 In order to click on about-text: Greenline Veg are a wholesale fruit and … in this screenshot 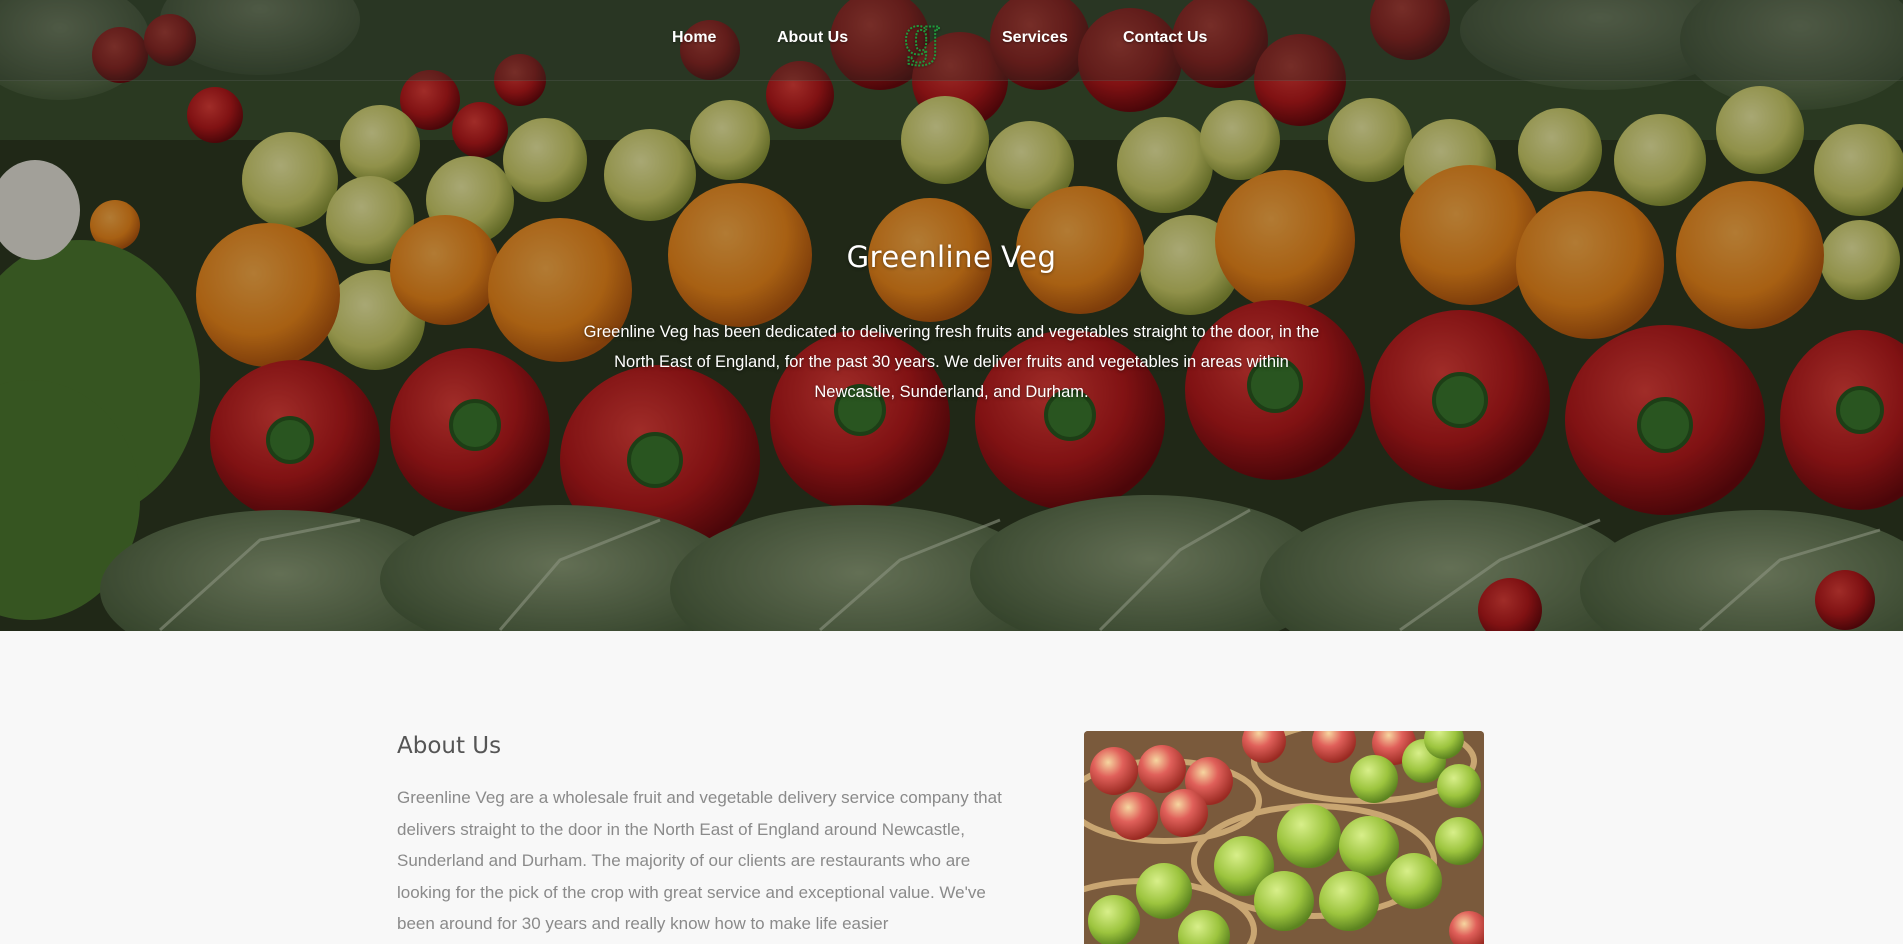, I will do `click(699, 861)`.